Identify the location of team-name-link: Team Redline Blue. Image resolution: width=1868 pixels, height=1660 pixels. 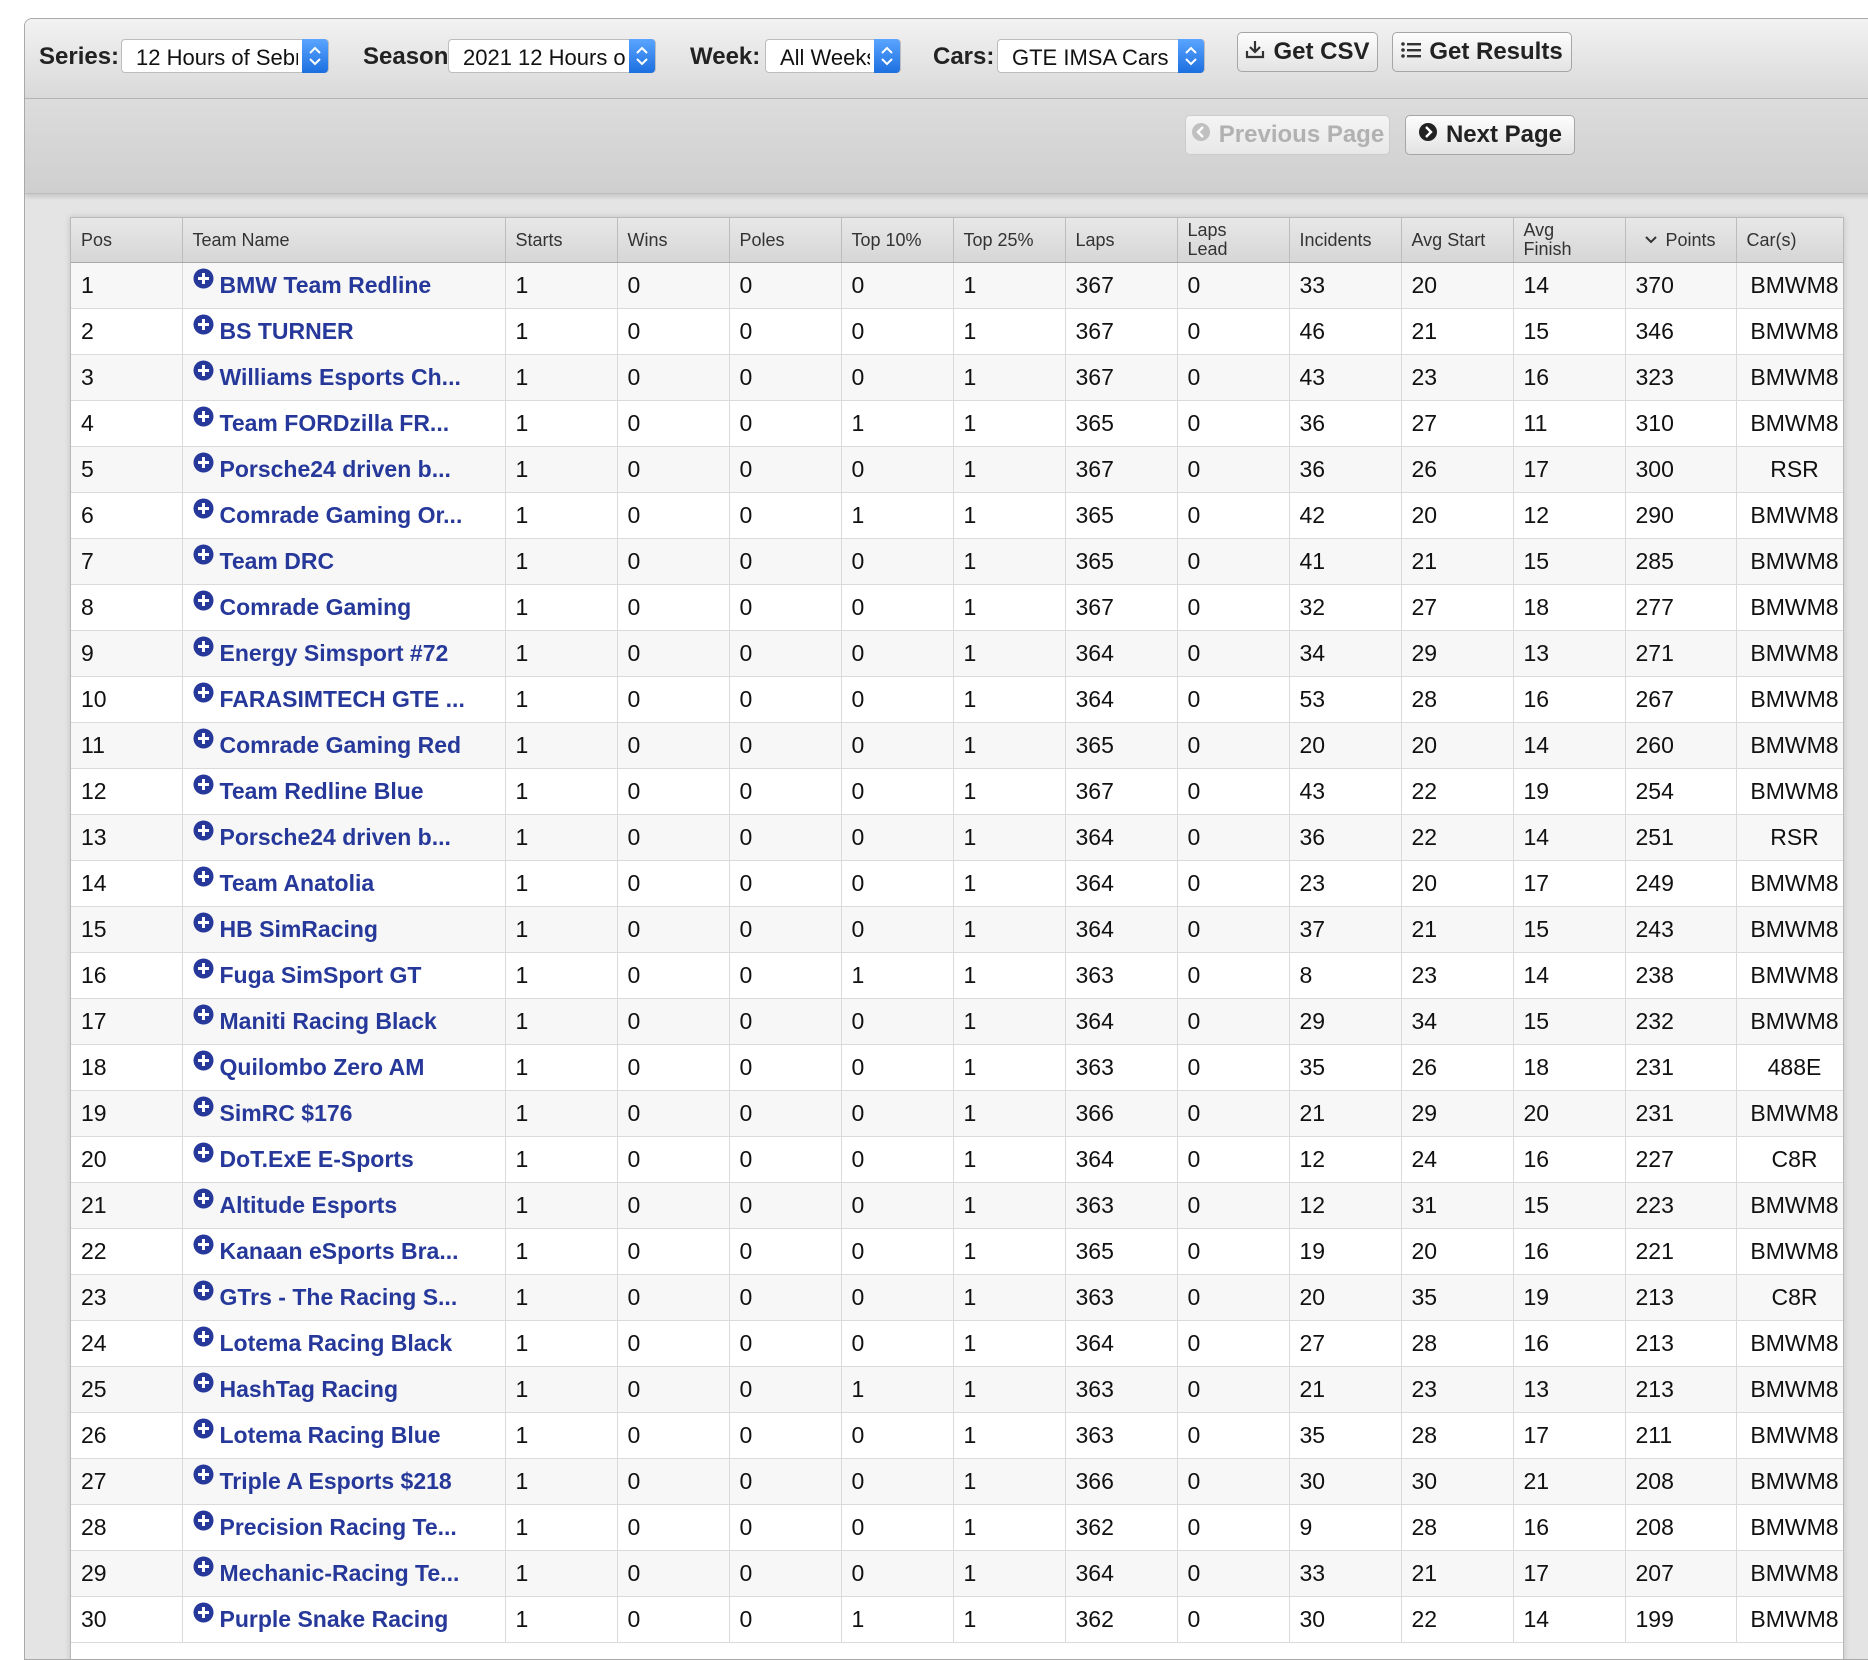
(322, 791).